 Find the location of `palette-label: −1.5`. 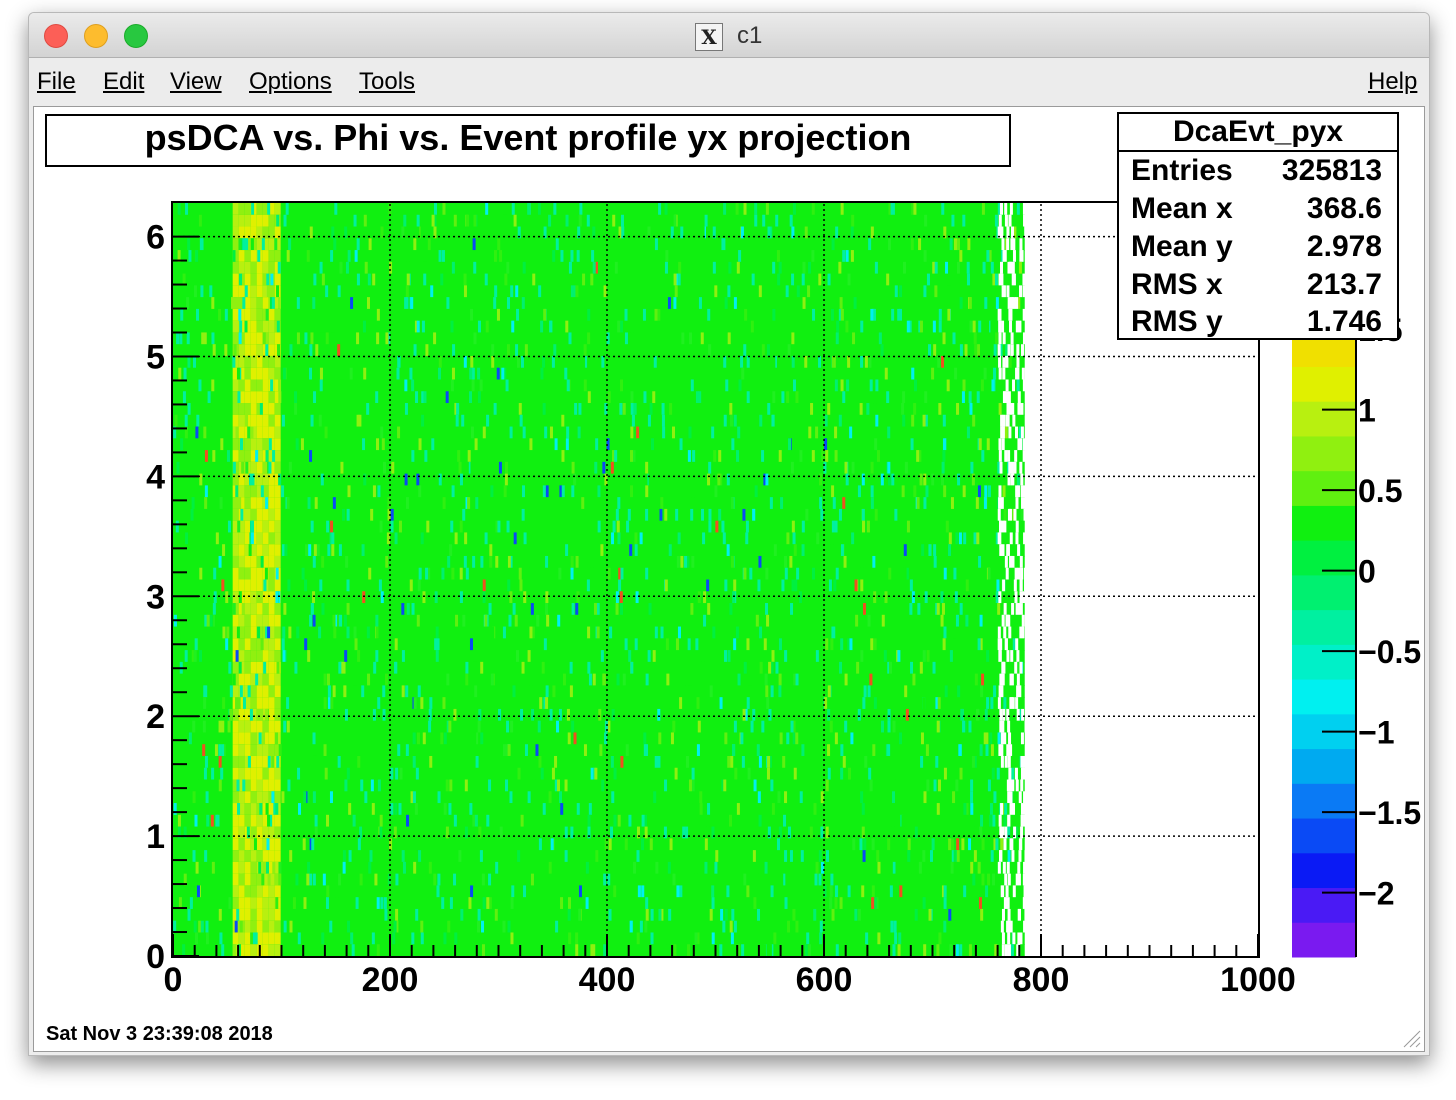

palette-label: −1.5 is located at coordinates (1389, 813).